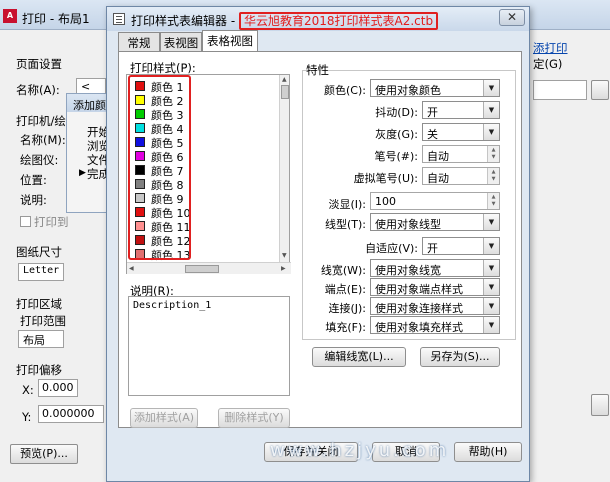  Describe the element at coordinates (41, 339) in the screenshot. I see `plot-range-select: 布局` at that location.